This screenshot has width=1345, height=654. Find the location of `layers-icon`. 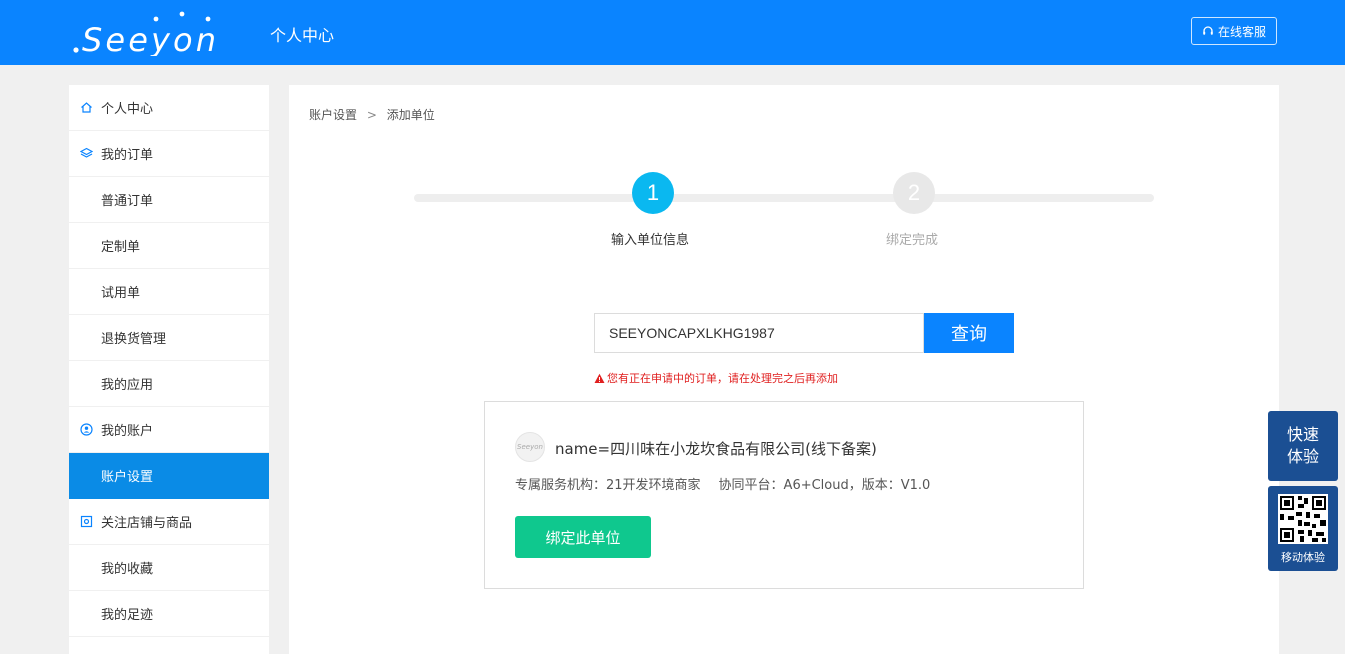

layers-icon is located at coordinates (86, 153).